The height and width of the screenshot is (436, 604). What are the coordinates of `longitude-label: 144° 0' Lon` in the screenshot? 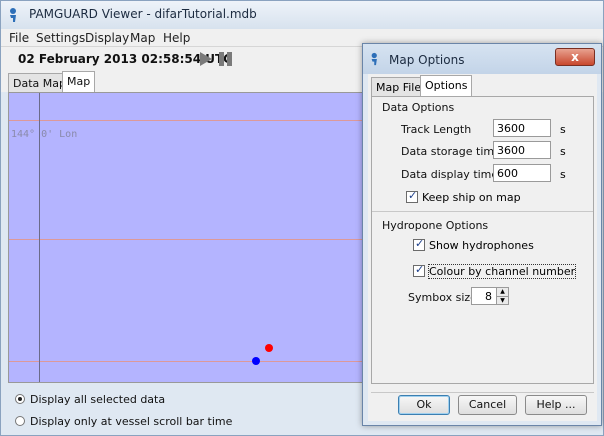 It's located at (44, 134).